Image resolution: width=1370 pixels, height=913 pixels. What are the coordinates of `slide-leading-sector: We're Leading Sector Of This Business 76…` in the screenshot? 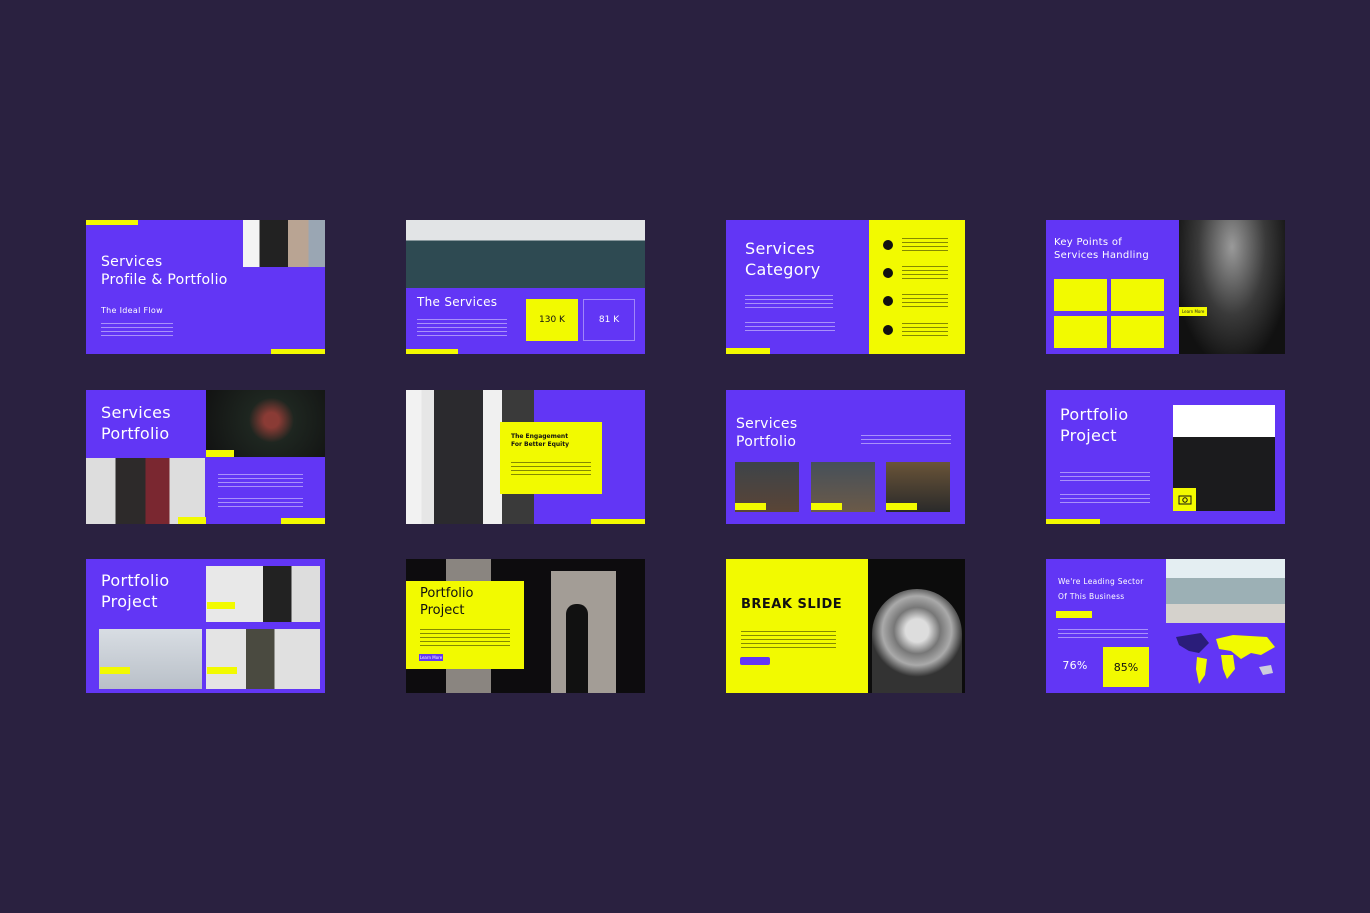 It's located at (1165, 626).